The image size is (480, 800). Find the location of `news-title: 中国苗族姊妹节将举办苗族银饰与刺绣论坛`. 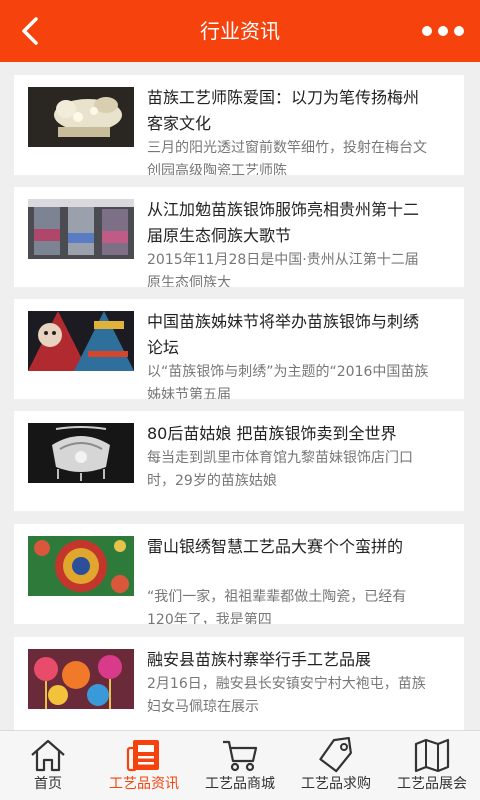

news-title: 中国苗族姊妹节将举办苗族银饰与刺绣论坛 is located at coordinates (283, 334).